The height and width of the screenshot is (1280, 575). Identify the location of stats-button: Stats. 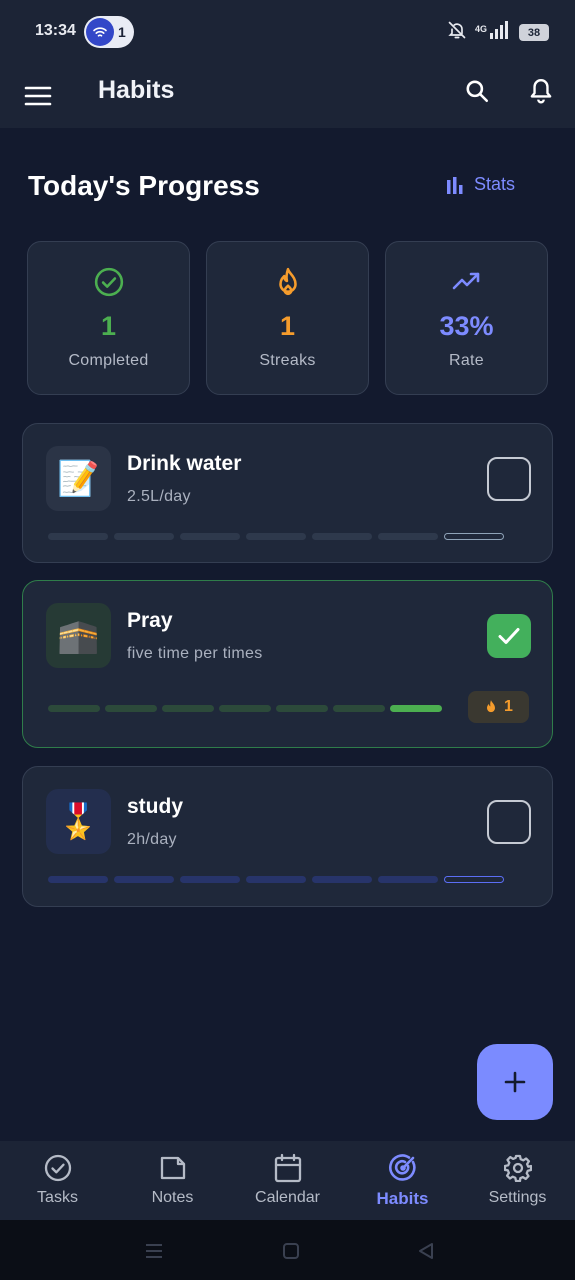
(480, 184).